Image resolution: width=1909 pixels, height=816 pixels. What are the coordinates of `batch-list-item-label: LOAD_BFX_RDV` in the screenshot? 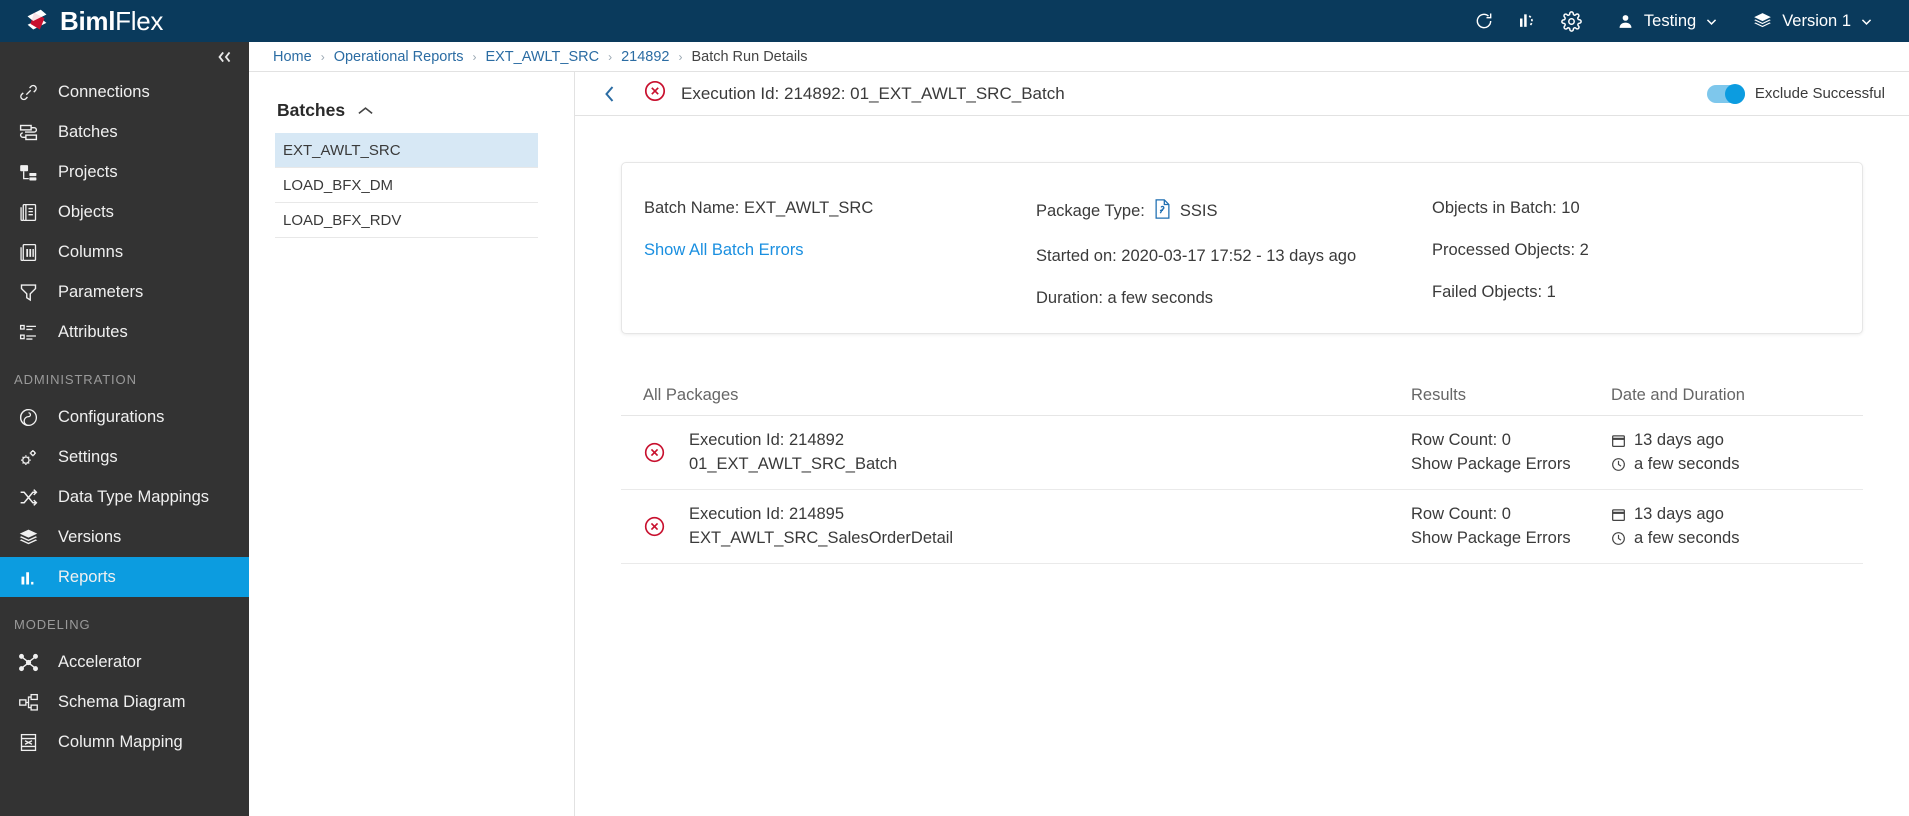 It's located at (342, 220).